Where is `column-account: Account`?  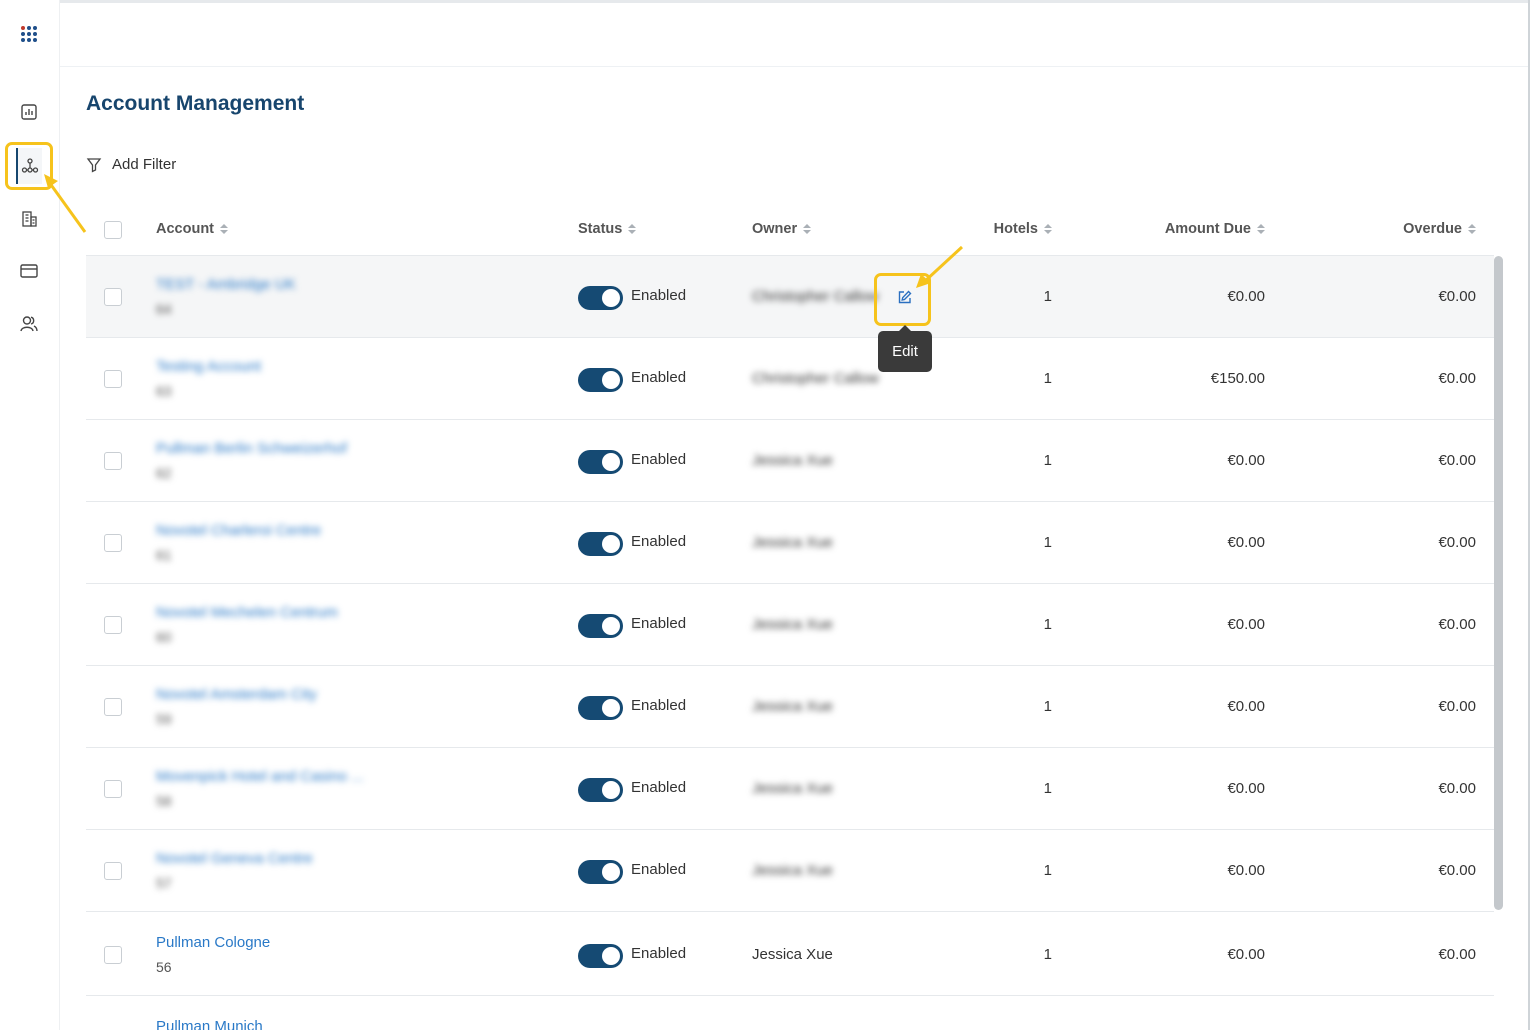
column-account: Account is located at coordinates (192, 229).